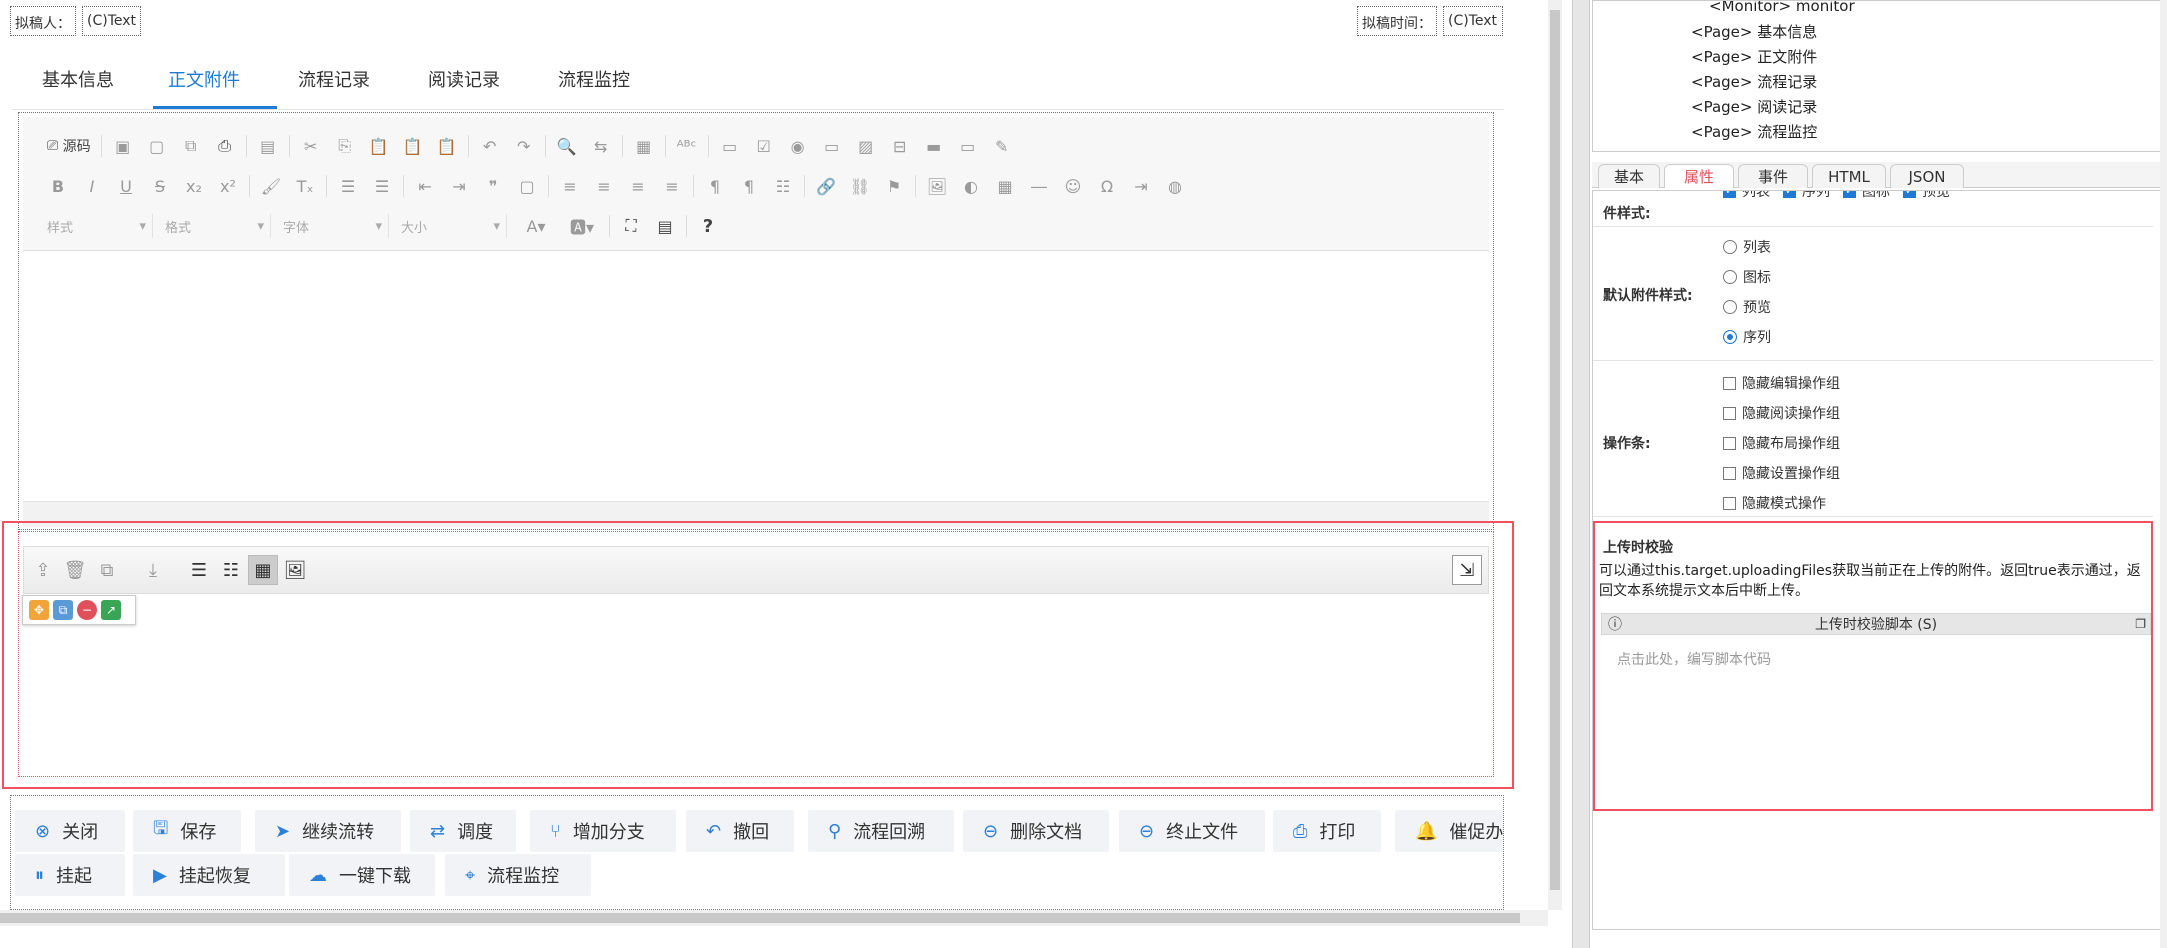 The image size is (2167, 948). What do you see at coordinates (1754, 56) in the screenshot?
I see `tree-item: <Page> 正文附件` at bounding box center [1754, 56].